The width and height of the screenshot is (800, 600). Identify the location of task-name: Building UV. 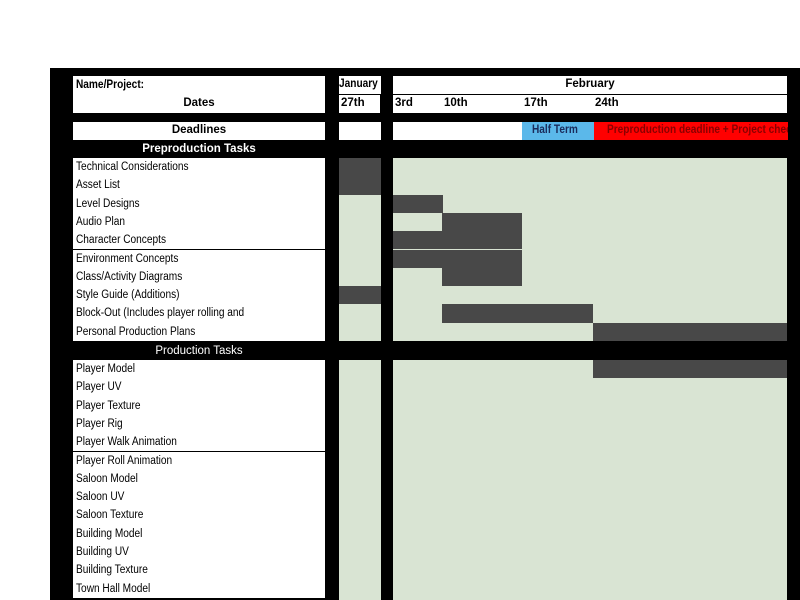
(102, 552).